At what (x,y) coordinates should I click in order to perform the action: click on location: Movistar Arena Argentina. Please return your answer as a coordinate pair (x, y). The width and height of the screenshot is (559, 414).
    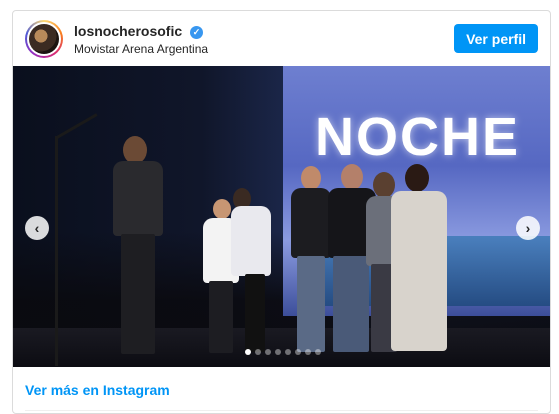
    Looking at the image, I should click on (141, 49).